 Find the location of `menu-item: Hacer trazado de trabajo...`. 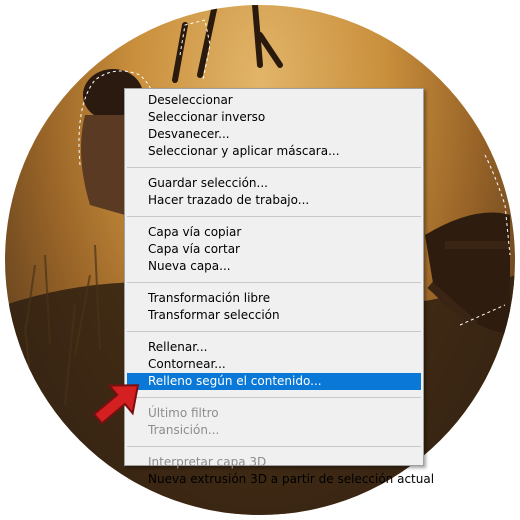

menu-item: Hacer trazado de trabajo... is located at coordinates (274, 200).